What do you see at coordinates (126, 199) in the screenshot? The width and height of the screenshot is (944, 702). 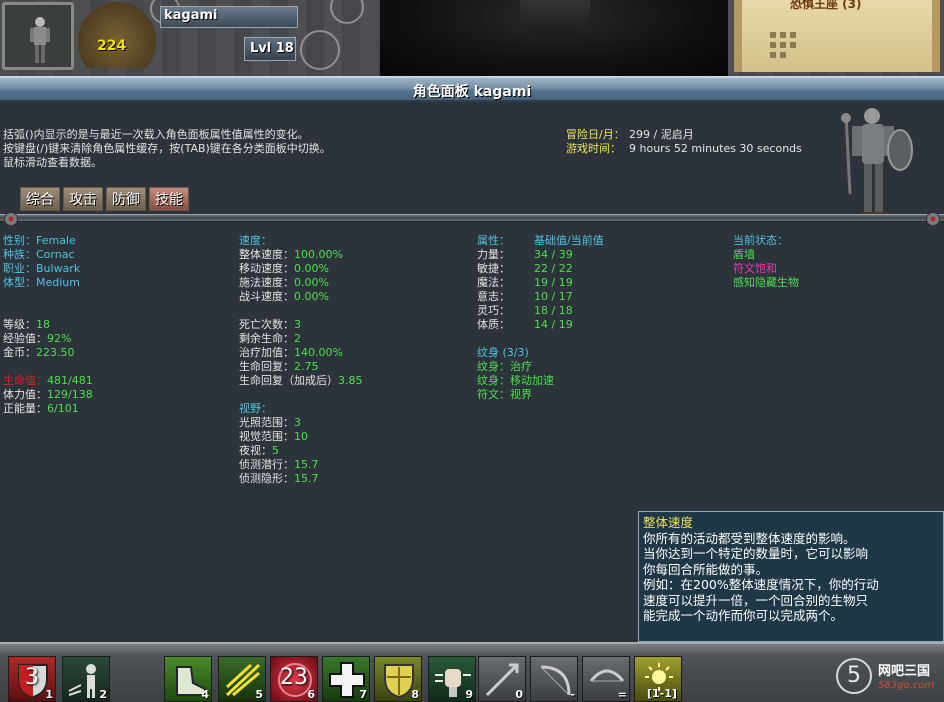 I see `tab-defense: 防御` at bounding box center [126, 199].